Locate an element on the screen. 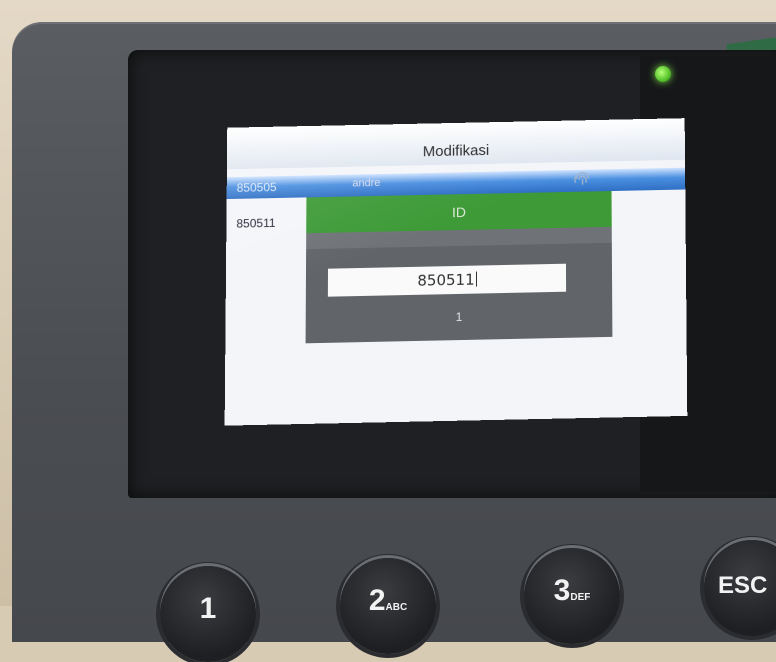 The height and width of the screenshot is (662, 776). key-3-button: 3DEF is located at coordinates (572, 596).